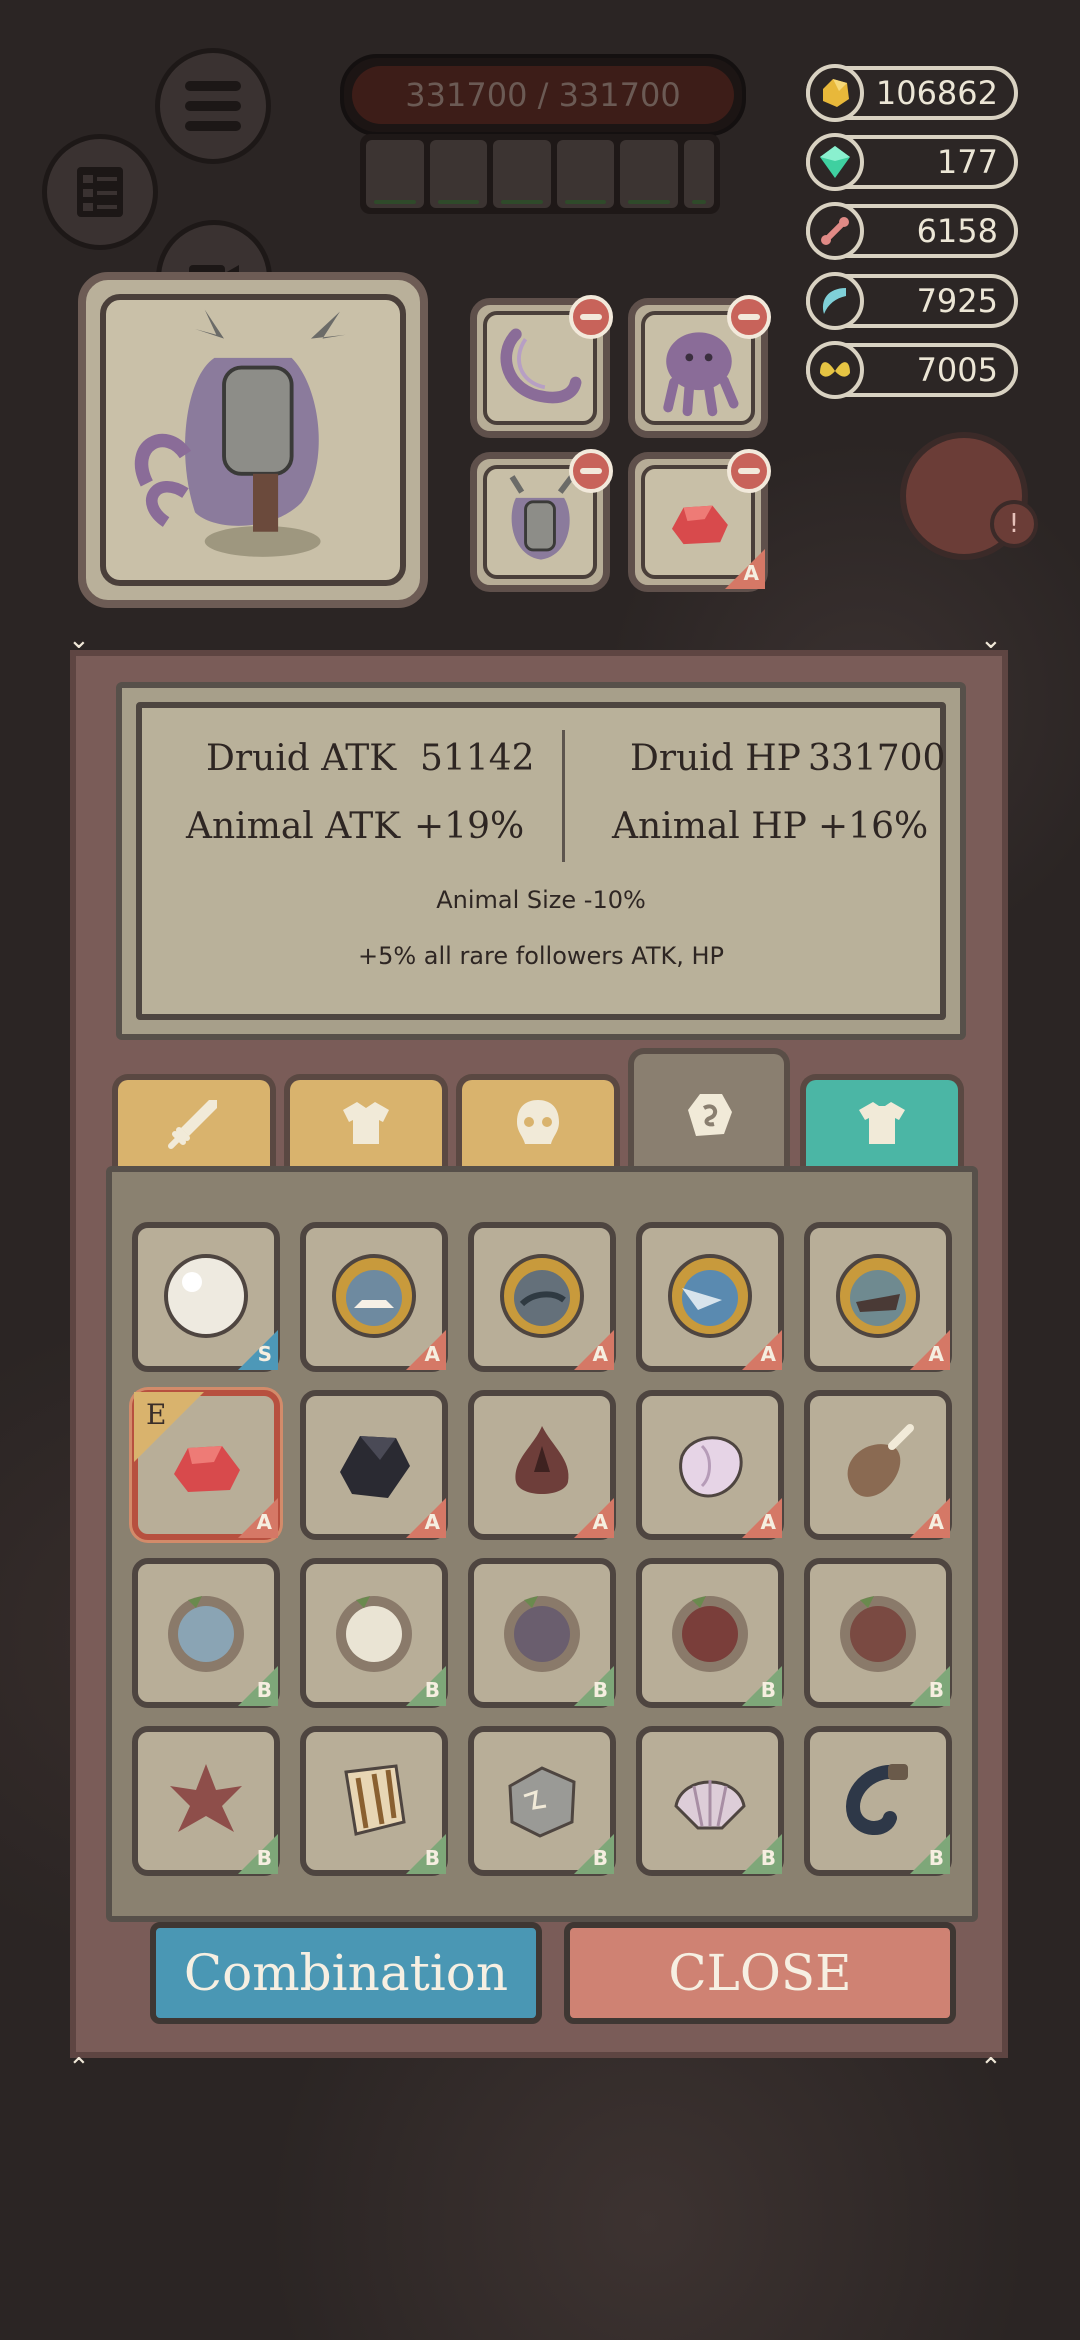  Describe the element at coordinates (542, 1465) in the screenshot. I see `item-fire-crystal: A` at that location.